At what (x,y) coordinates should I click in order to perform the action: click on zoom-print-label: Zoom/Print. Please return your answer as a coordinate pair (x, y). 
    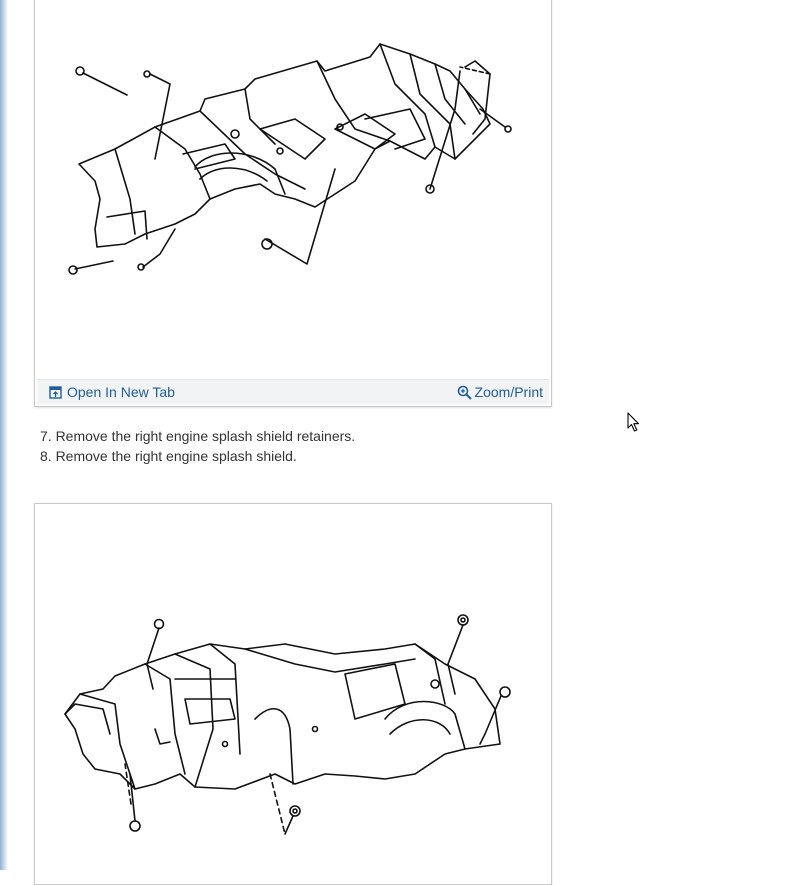
    Looking at the image, I should click on (508, 392).